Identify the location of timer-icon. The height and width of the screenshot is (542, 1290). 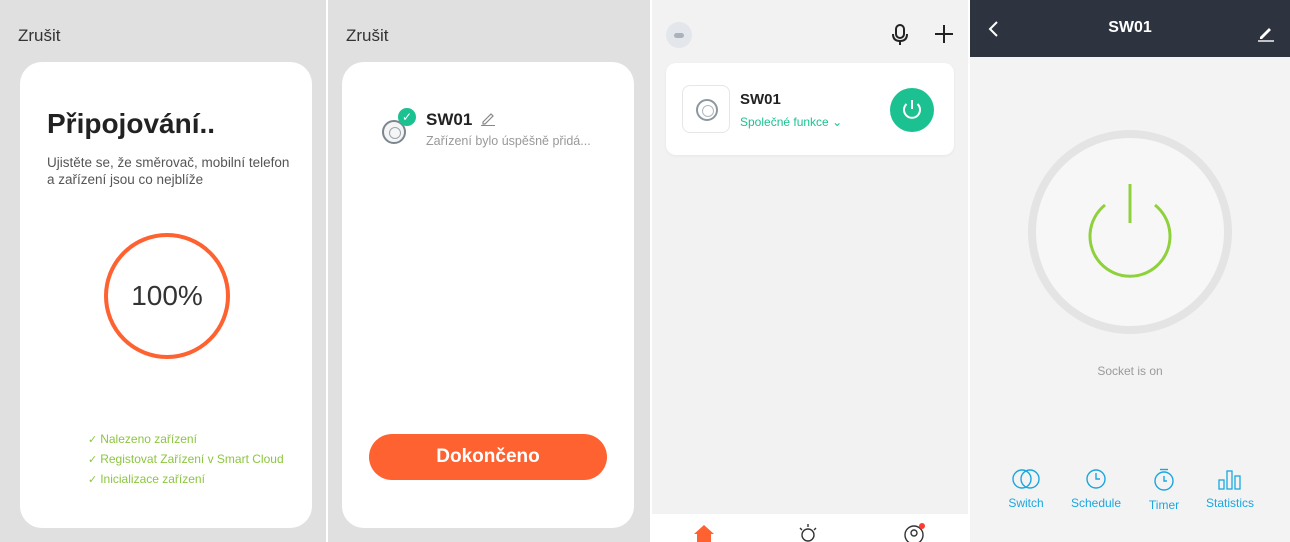
(1164, 479).